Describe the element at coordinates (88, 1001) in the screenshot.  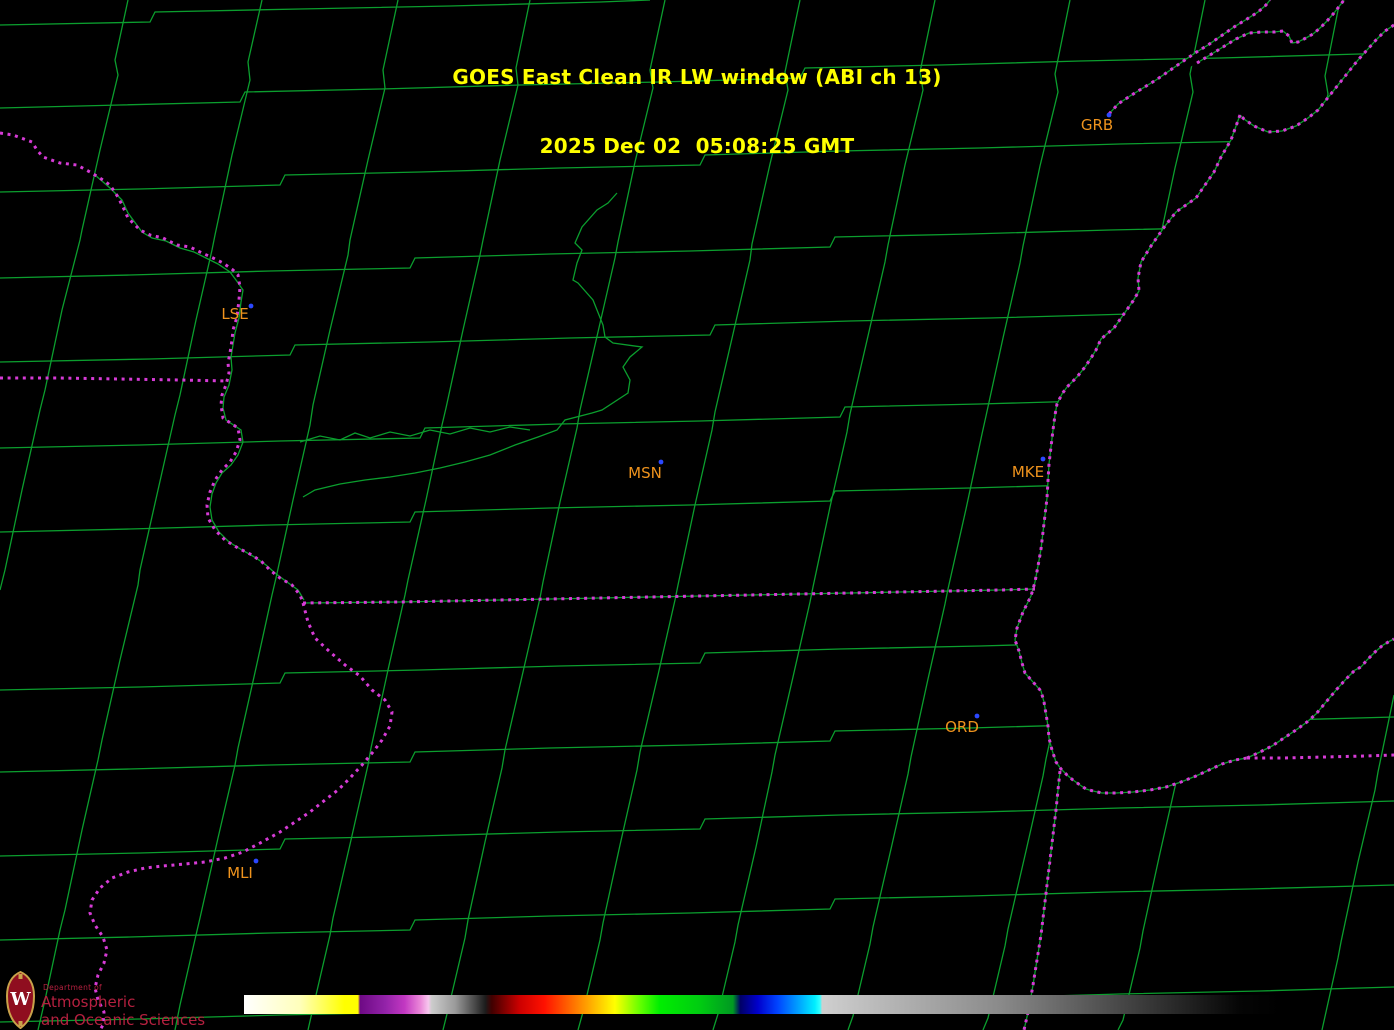
I see `logo-line-1: Atmospheric` at that location.